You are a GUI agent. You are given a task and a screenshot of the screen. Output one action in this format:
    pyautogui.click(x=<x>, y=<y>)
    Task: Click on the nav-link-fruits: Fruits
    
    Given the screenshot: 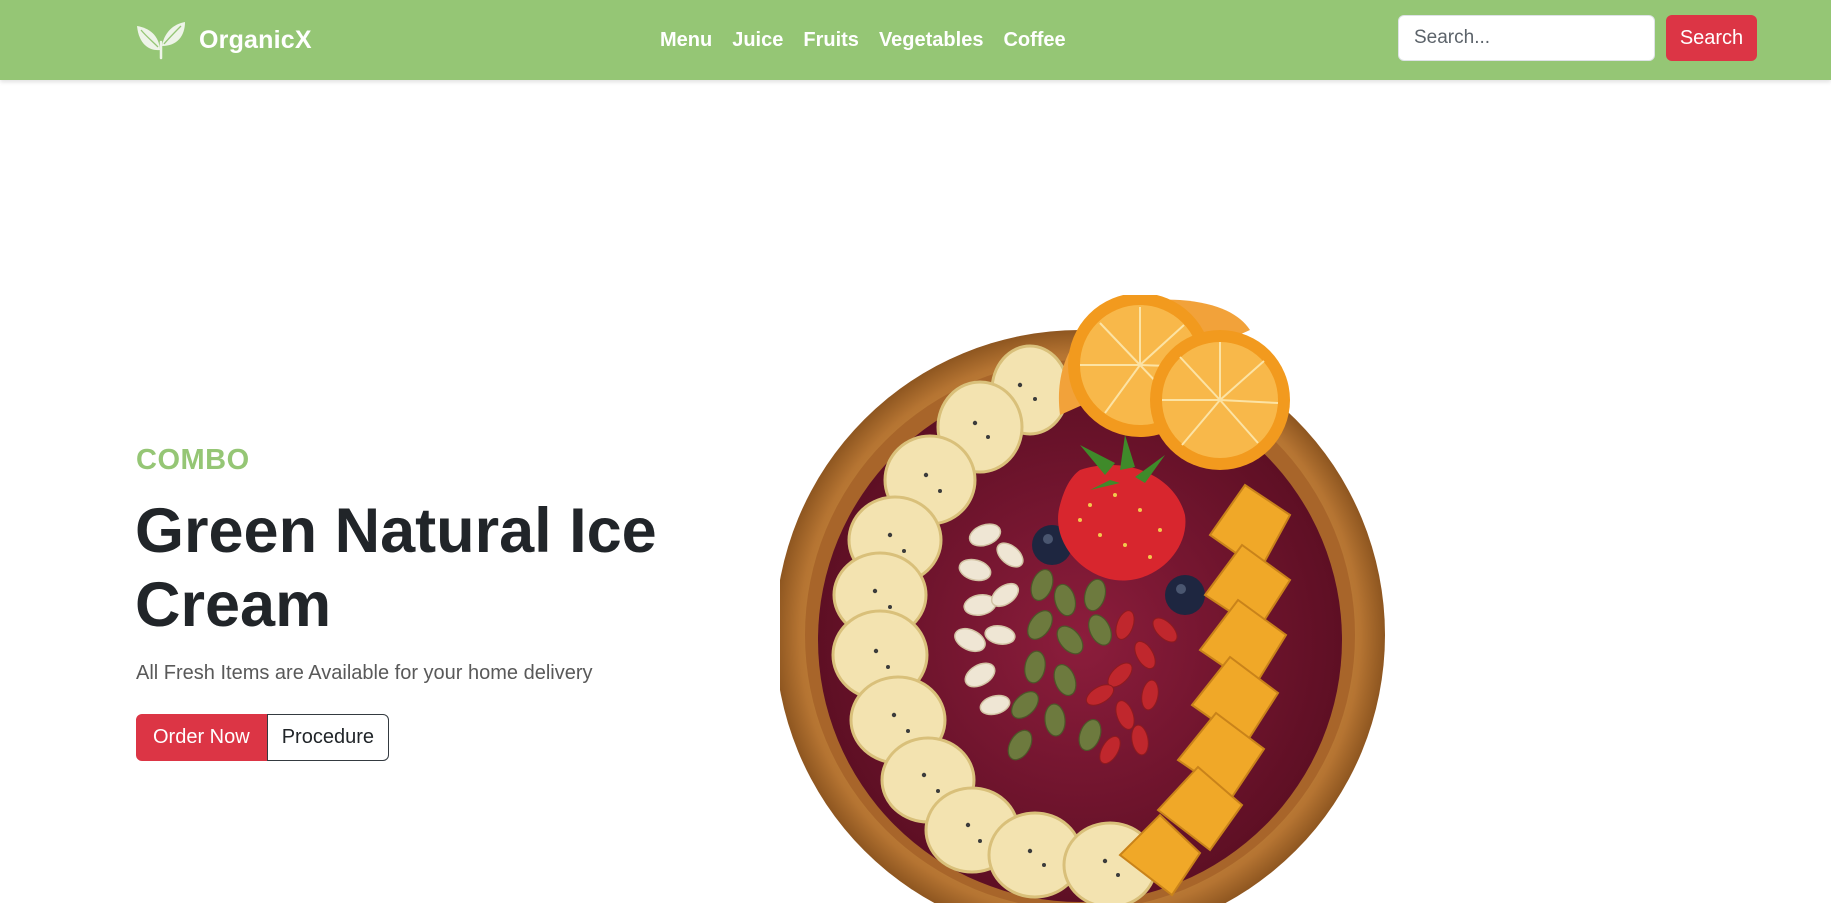 What is the action you would take?
    pyautogui.click(x=831, y=40)
    